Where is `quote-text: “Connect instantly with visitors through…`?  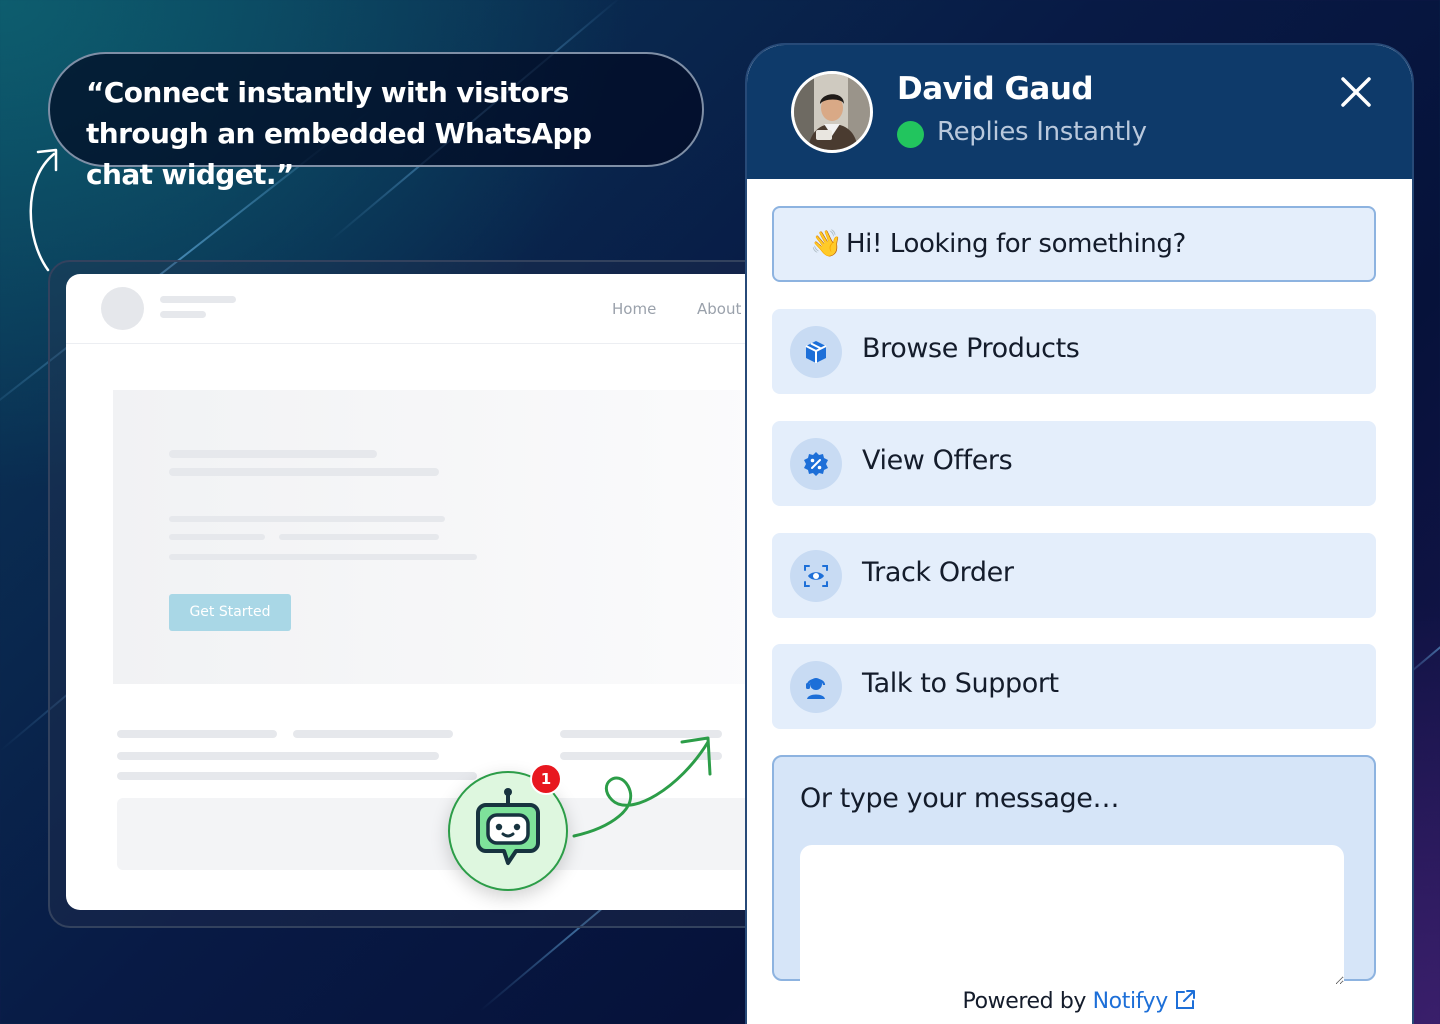 quote-text: “Connect instantly with visitors through… is located at coordinates (339, 133).